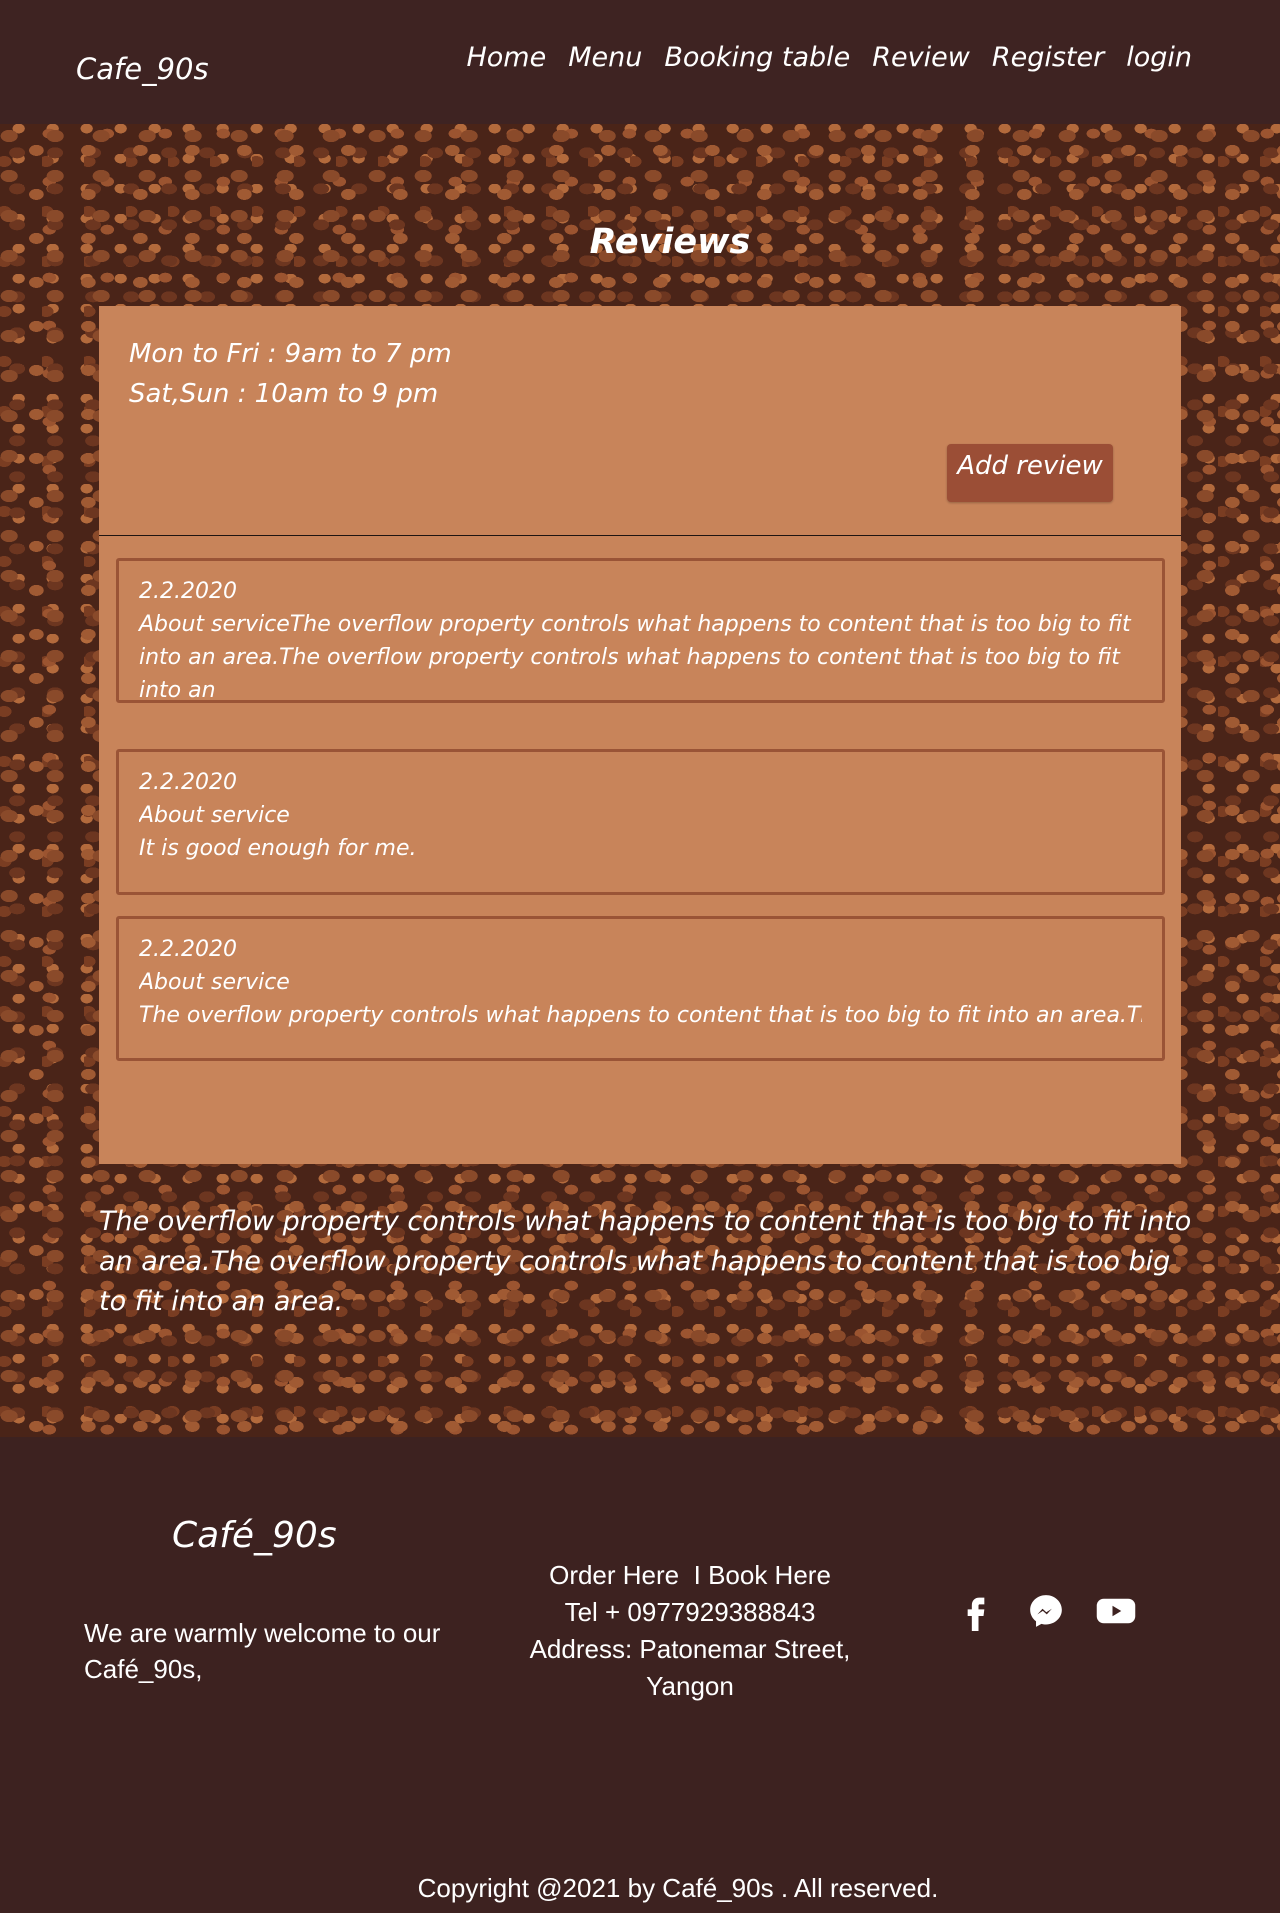  I want to click on facebook-icon, so click(976, 1611).